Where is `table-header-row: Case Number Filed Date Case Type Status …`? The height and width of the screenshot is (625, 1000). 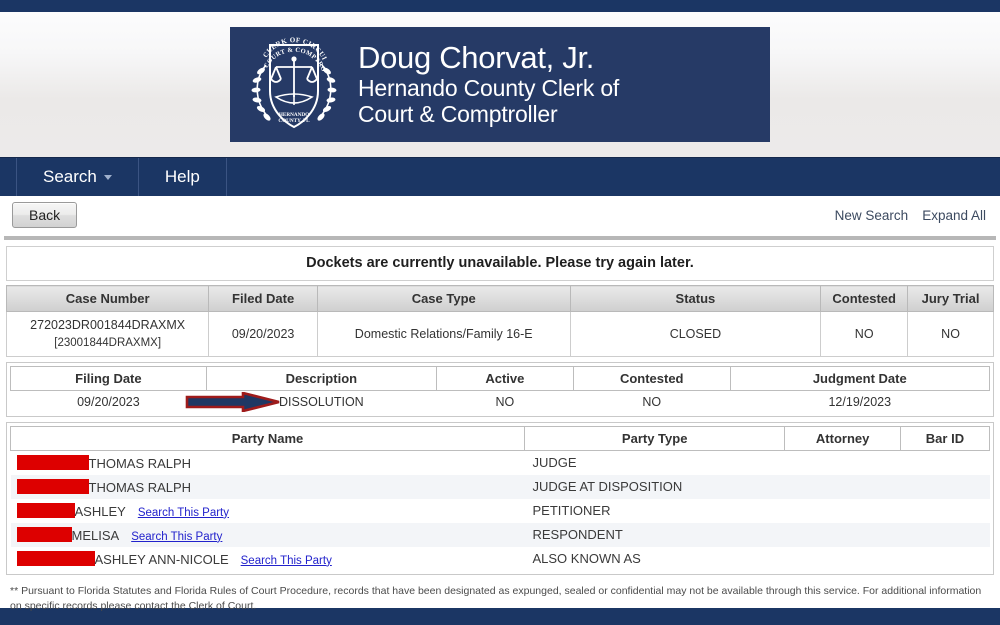 table-header-row: Case Number Filed Date Case Type Status … is located at coordinates (499, 298).